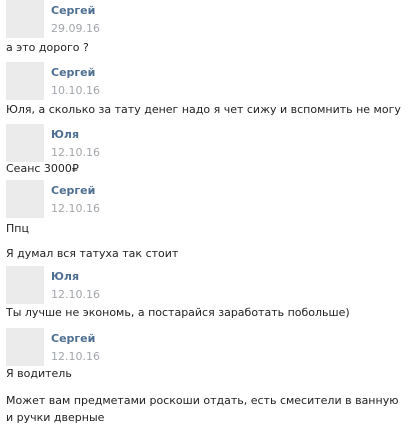  What do you see at coordinates (47, 47) in the screenshot?
I see `message-text: а это дорого ?` at bounding box center [47, 47].